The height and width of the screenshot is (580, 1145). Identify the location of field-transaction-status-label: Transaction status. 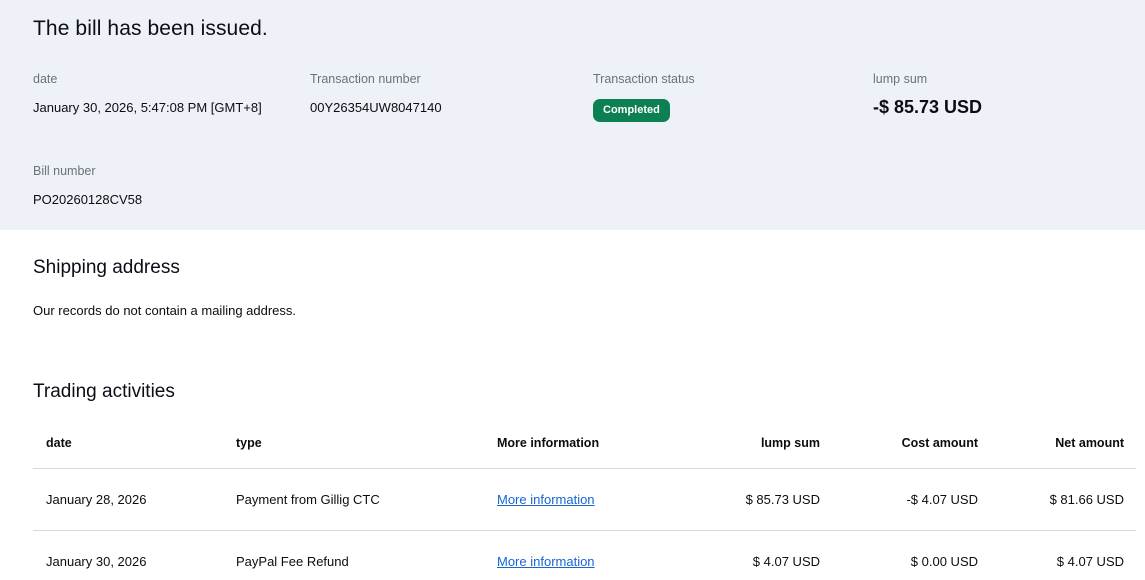
(644, 79).